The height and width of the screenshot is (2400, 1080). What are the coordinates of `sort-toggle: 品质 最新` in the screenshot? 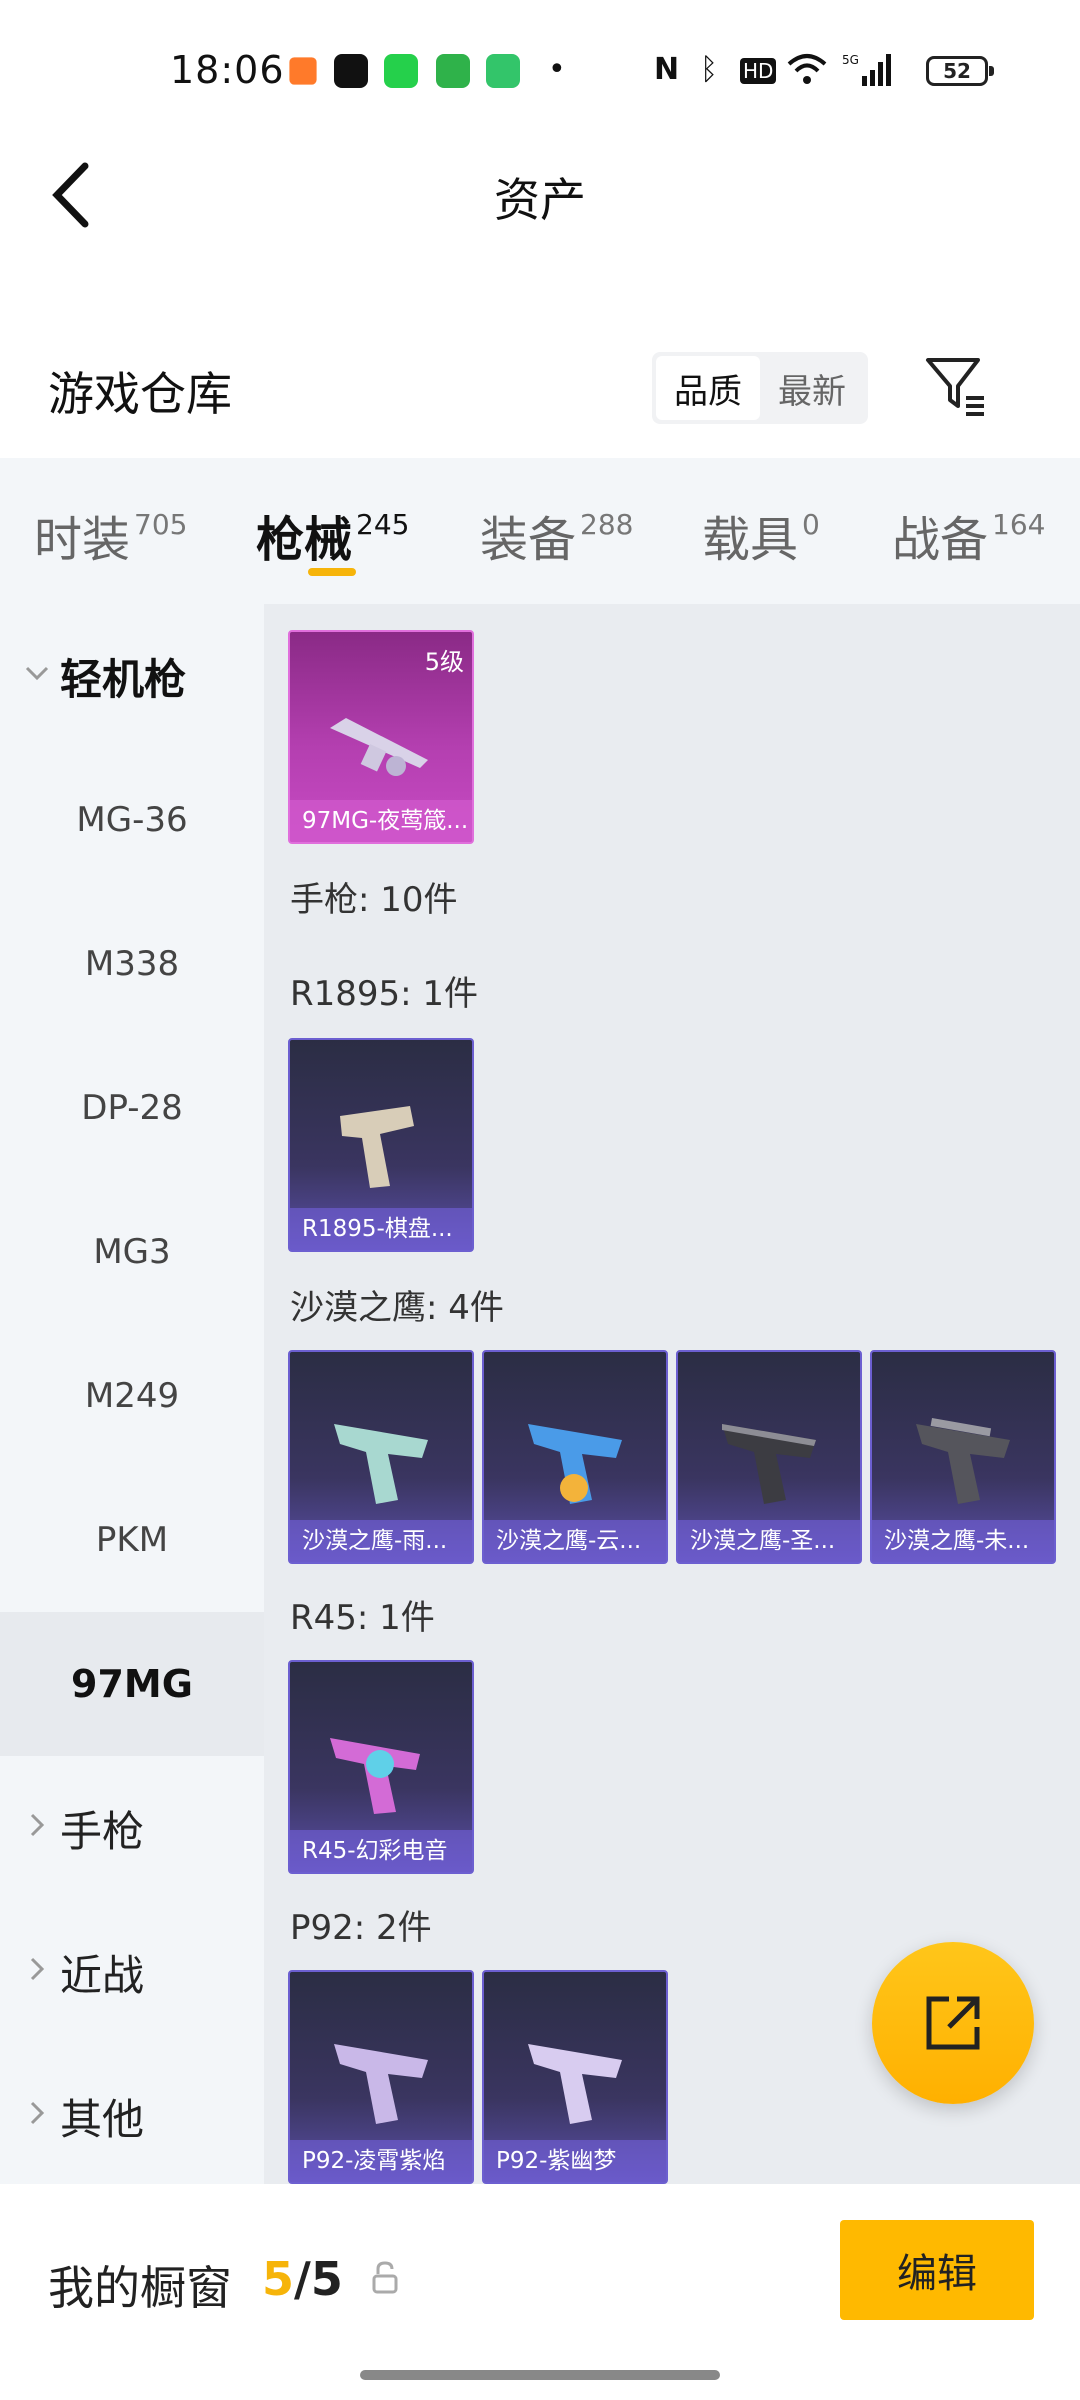 It's located at (760, 388).